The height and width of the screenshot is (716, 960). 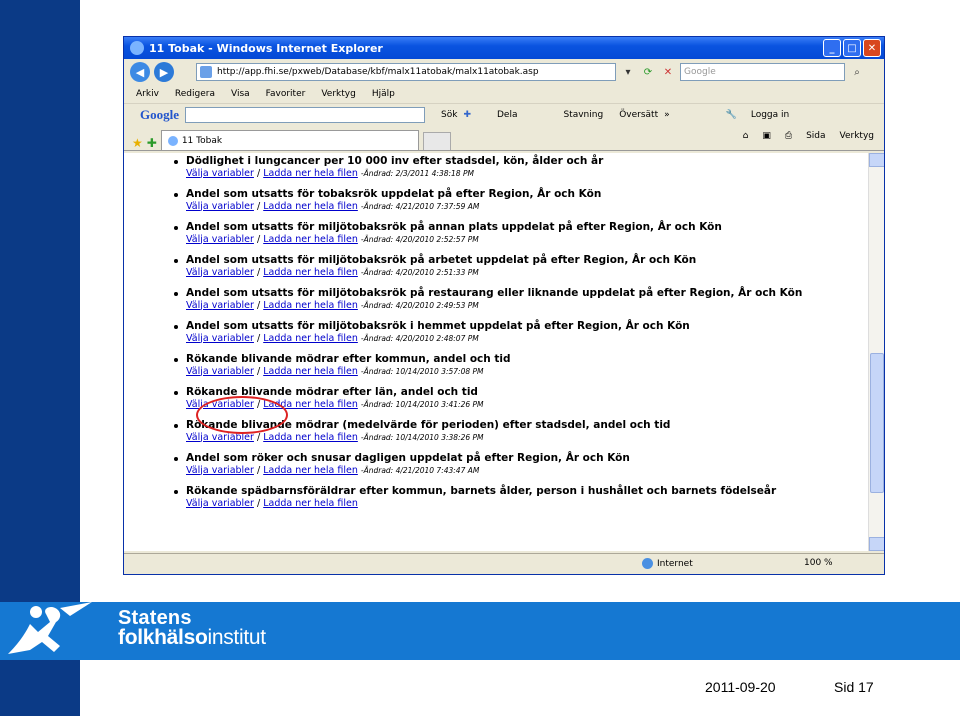 I want to click on scroll-up-icon, so click(x=876, y=160).